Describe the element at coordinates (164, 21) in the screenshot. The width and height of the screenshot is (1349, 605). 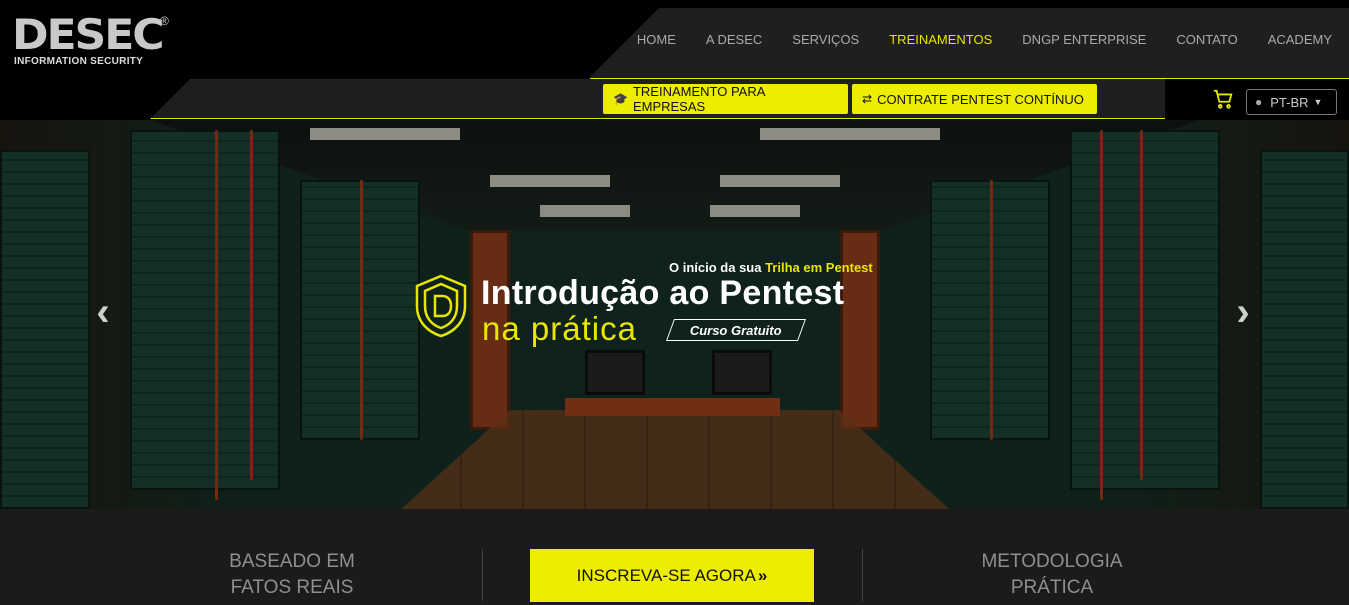
I see `registered-mark: ®` at that location.